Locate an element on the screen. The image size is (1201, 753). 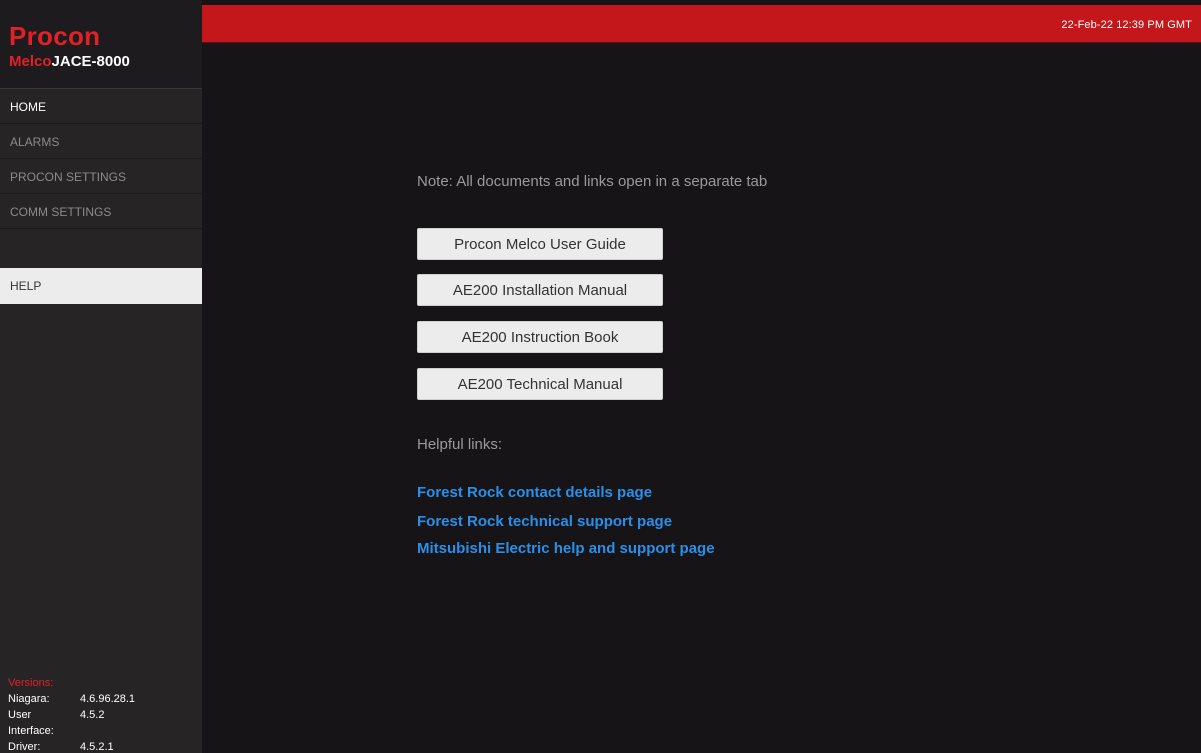
brand-model: MelcoJACE-8000 is located at coordinates (69, 62).